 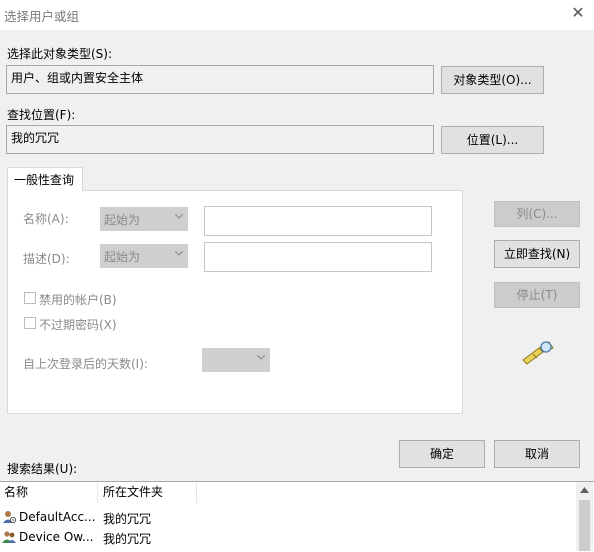 What do you see at coordinates (578, 13) in the screenshot?
I see `close-icon: ✕` at bounding box center [578, 13].